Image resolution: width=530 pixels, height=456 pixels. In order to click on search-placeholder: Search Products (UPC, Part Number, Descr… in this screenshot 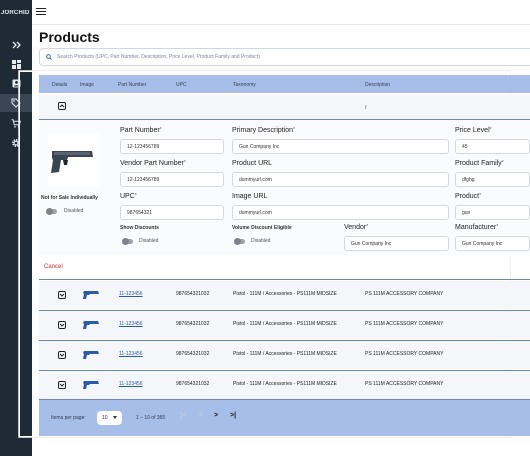, I will do `click(158, 57)`.